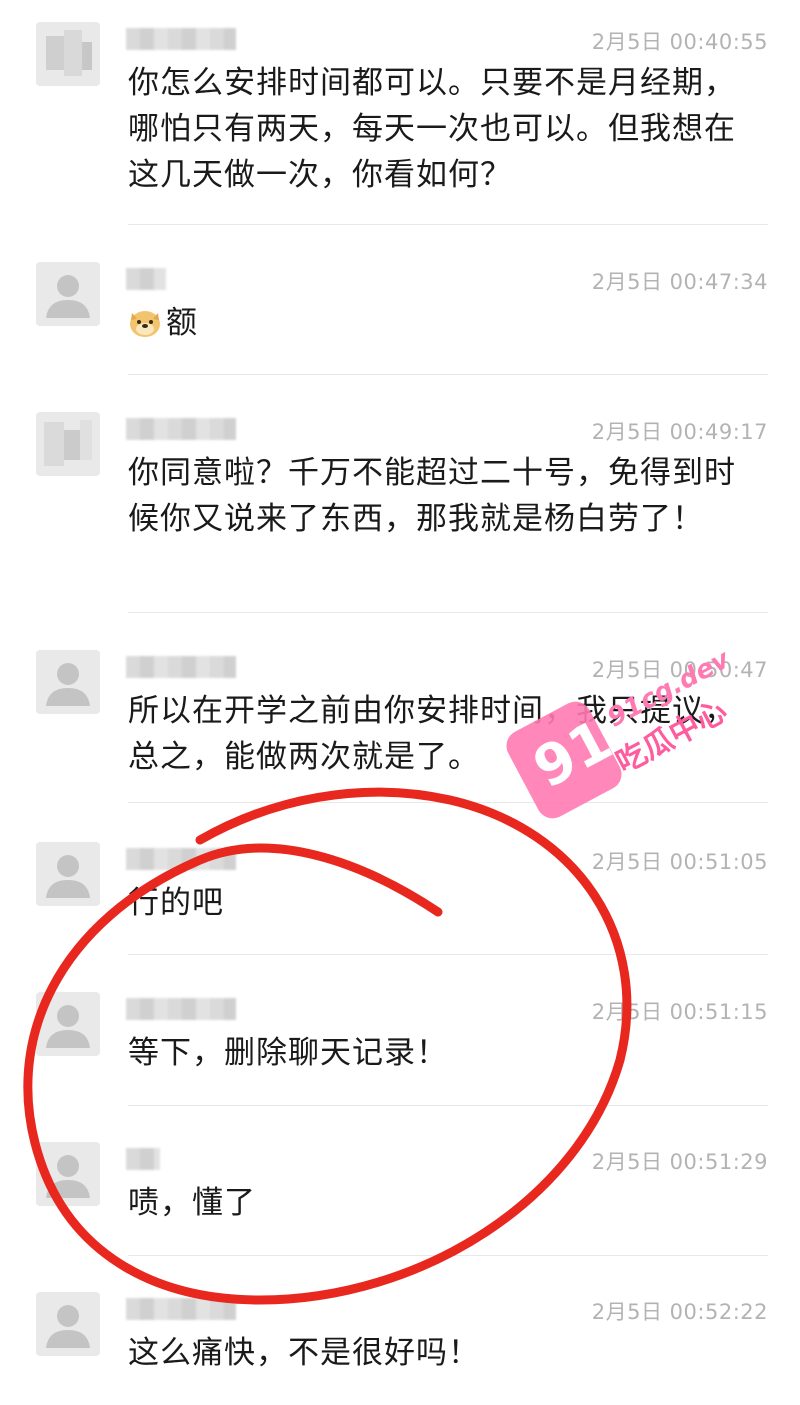 This screenshot has height=1405, width=800. Describe the element at coordinates (679, 282) in the screenshot. I see `message-timestamp: 2月5日 00:47:34` at that location.